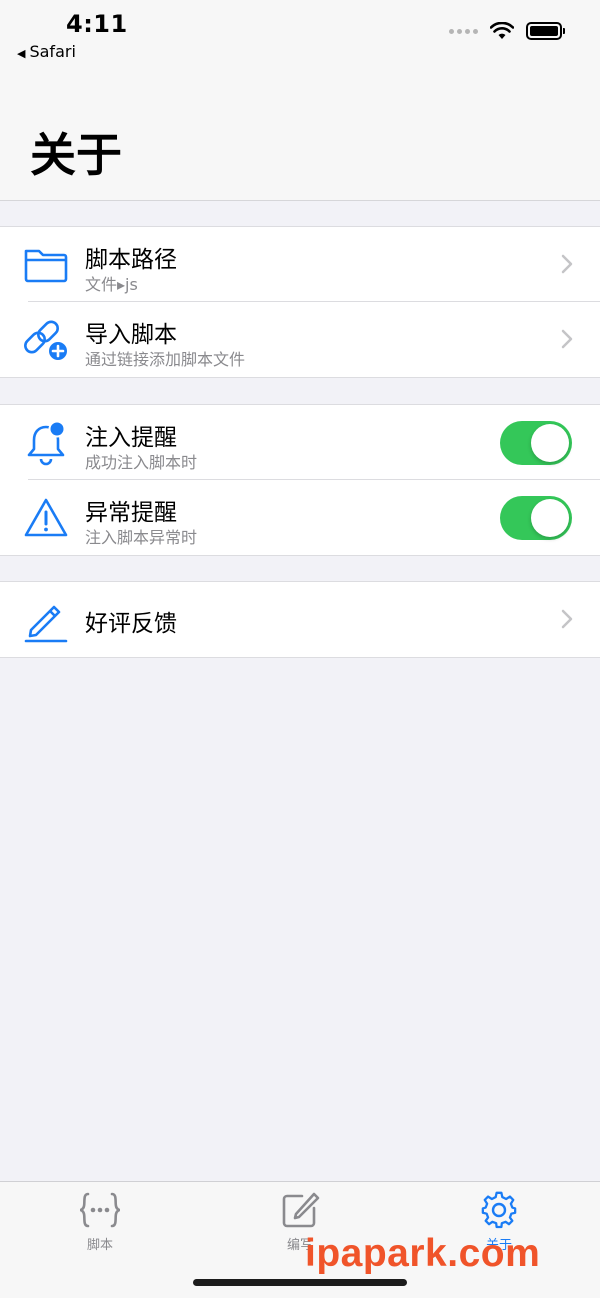 This screenshot has width=600, height=1298. Describe the element at coordinates (97, 24) in the screenshot. I see `status-time: 4:11` at that location.